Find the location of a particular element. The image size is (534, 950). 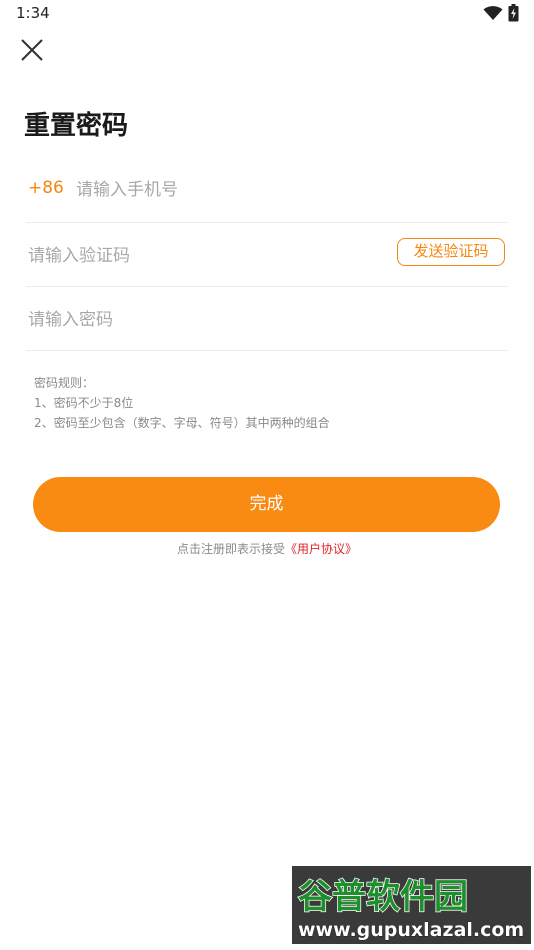

agreement-notice: 点击注册即表示接受《用户协议》 is located at coordinates (267, 548).